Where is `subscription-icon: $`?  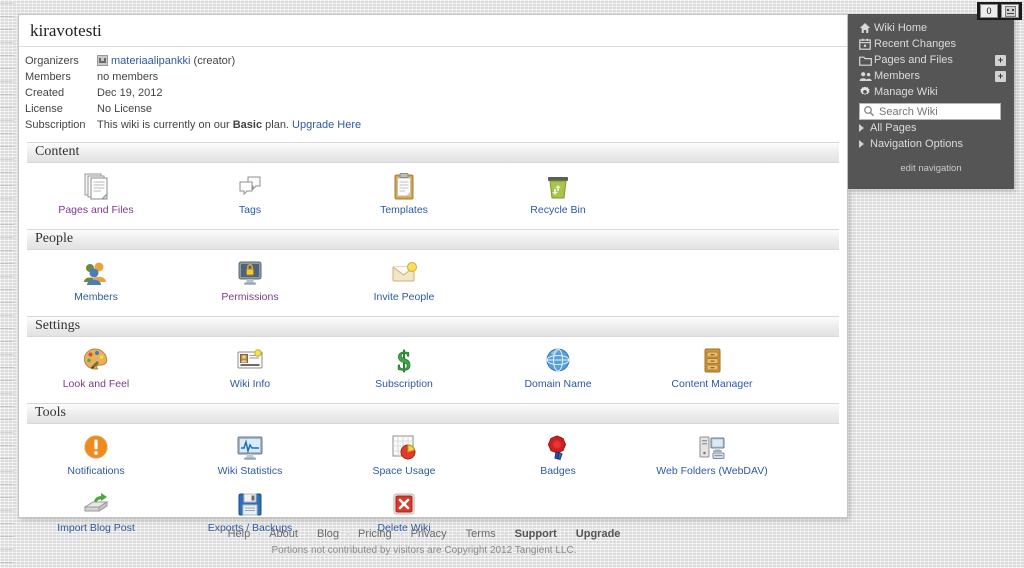 subscription-icon: $ is located at coordinates (404, 360).